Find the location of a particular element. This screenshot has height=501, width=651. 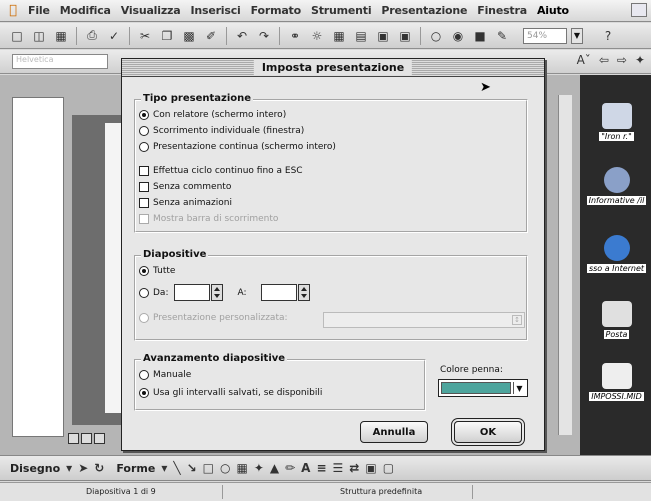

outline-pane is located at coordinates (38, 267).